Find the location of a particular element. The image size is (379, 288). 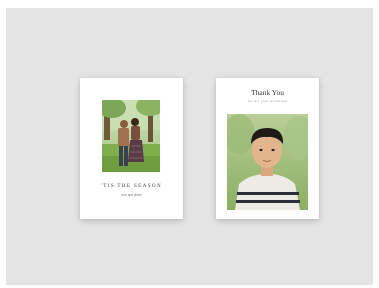

card-subtext: for all your kindness is located at coordinates (267, 101).